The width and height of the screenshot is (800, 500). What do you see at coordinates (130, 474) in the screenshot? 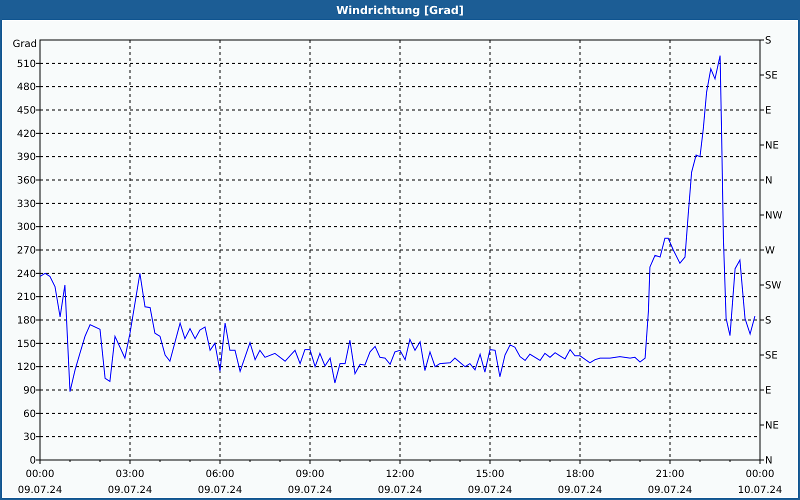
I see `x-axis-time-label: 03:00` at bounding box center [130, 474].